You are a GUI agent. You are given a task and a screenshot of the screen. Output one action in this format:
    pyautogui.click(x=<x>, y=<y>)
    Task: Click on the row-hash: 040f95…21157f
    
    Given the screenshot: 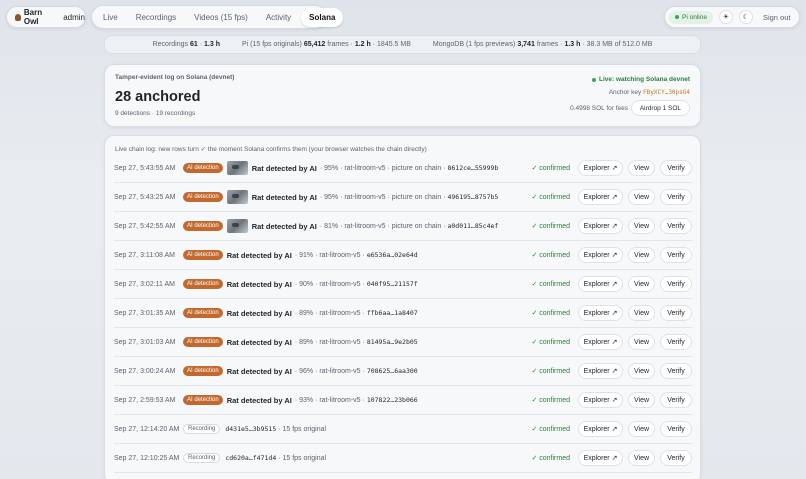 What is the action you would take?
    pyautogui.click(x=392, y=284)
    